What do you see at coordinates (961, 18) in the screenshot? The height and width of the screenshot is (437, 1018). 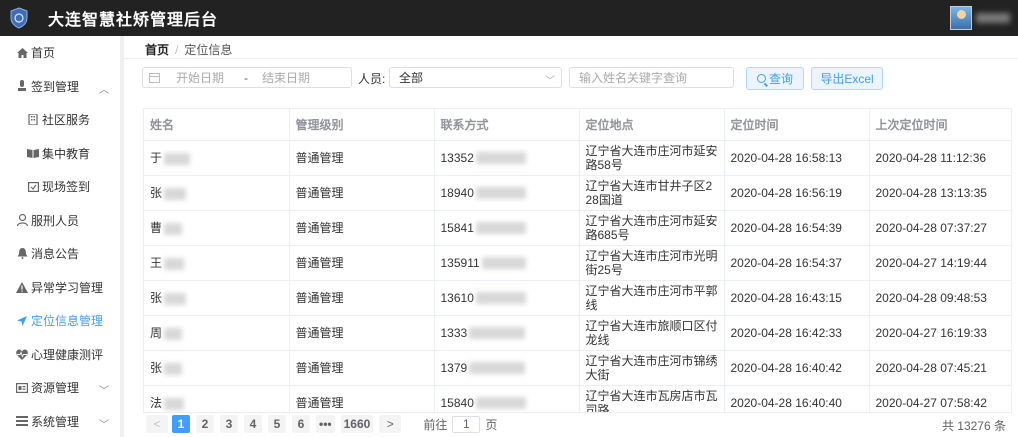 I see `avatar` at bounding box center [961, 18].